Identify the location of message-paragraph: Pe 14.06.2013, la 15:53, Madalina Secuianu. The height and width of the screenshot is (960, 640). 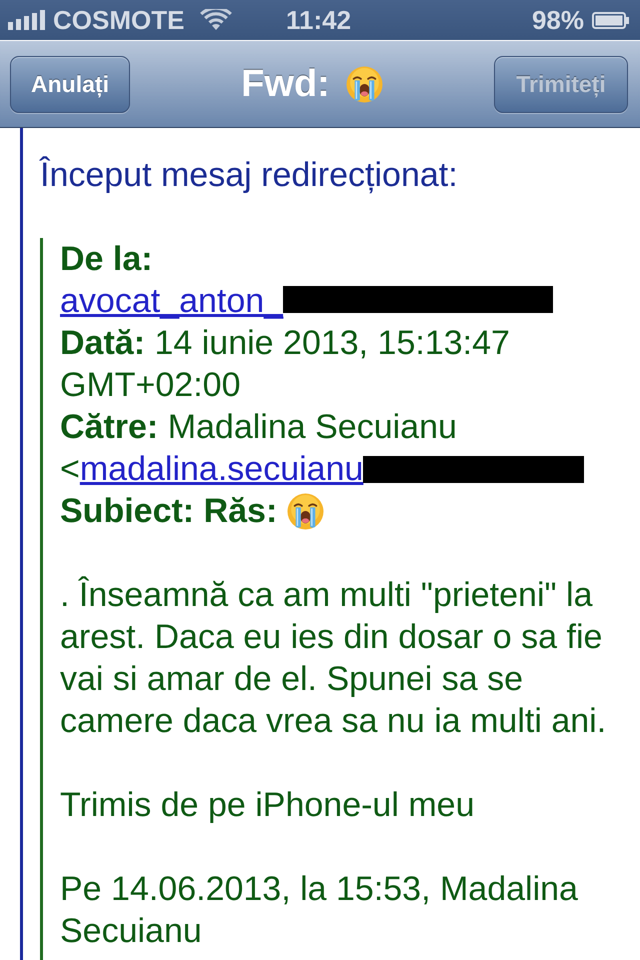
(319, 910).